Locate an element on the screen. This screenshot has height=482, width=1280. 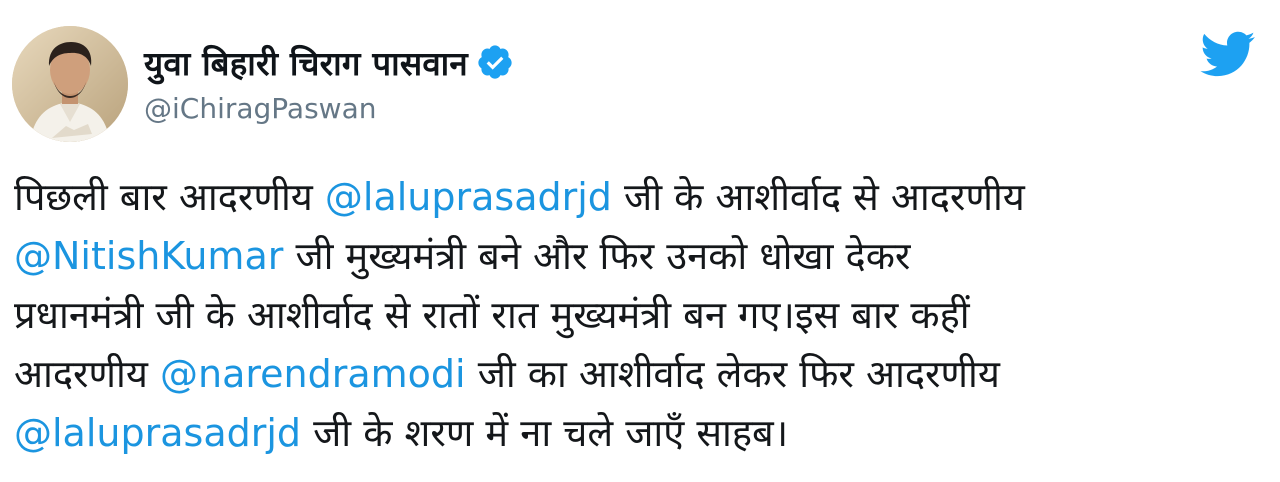
mention-link: @NitishKumar is located at coordinates (148, 256).